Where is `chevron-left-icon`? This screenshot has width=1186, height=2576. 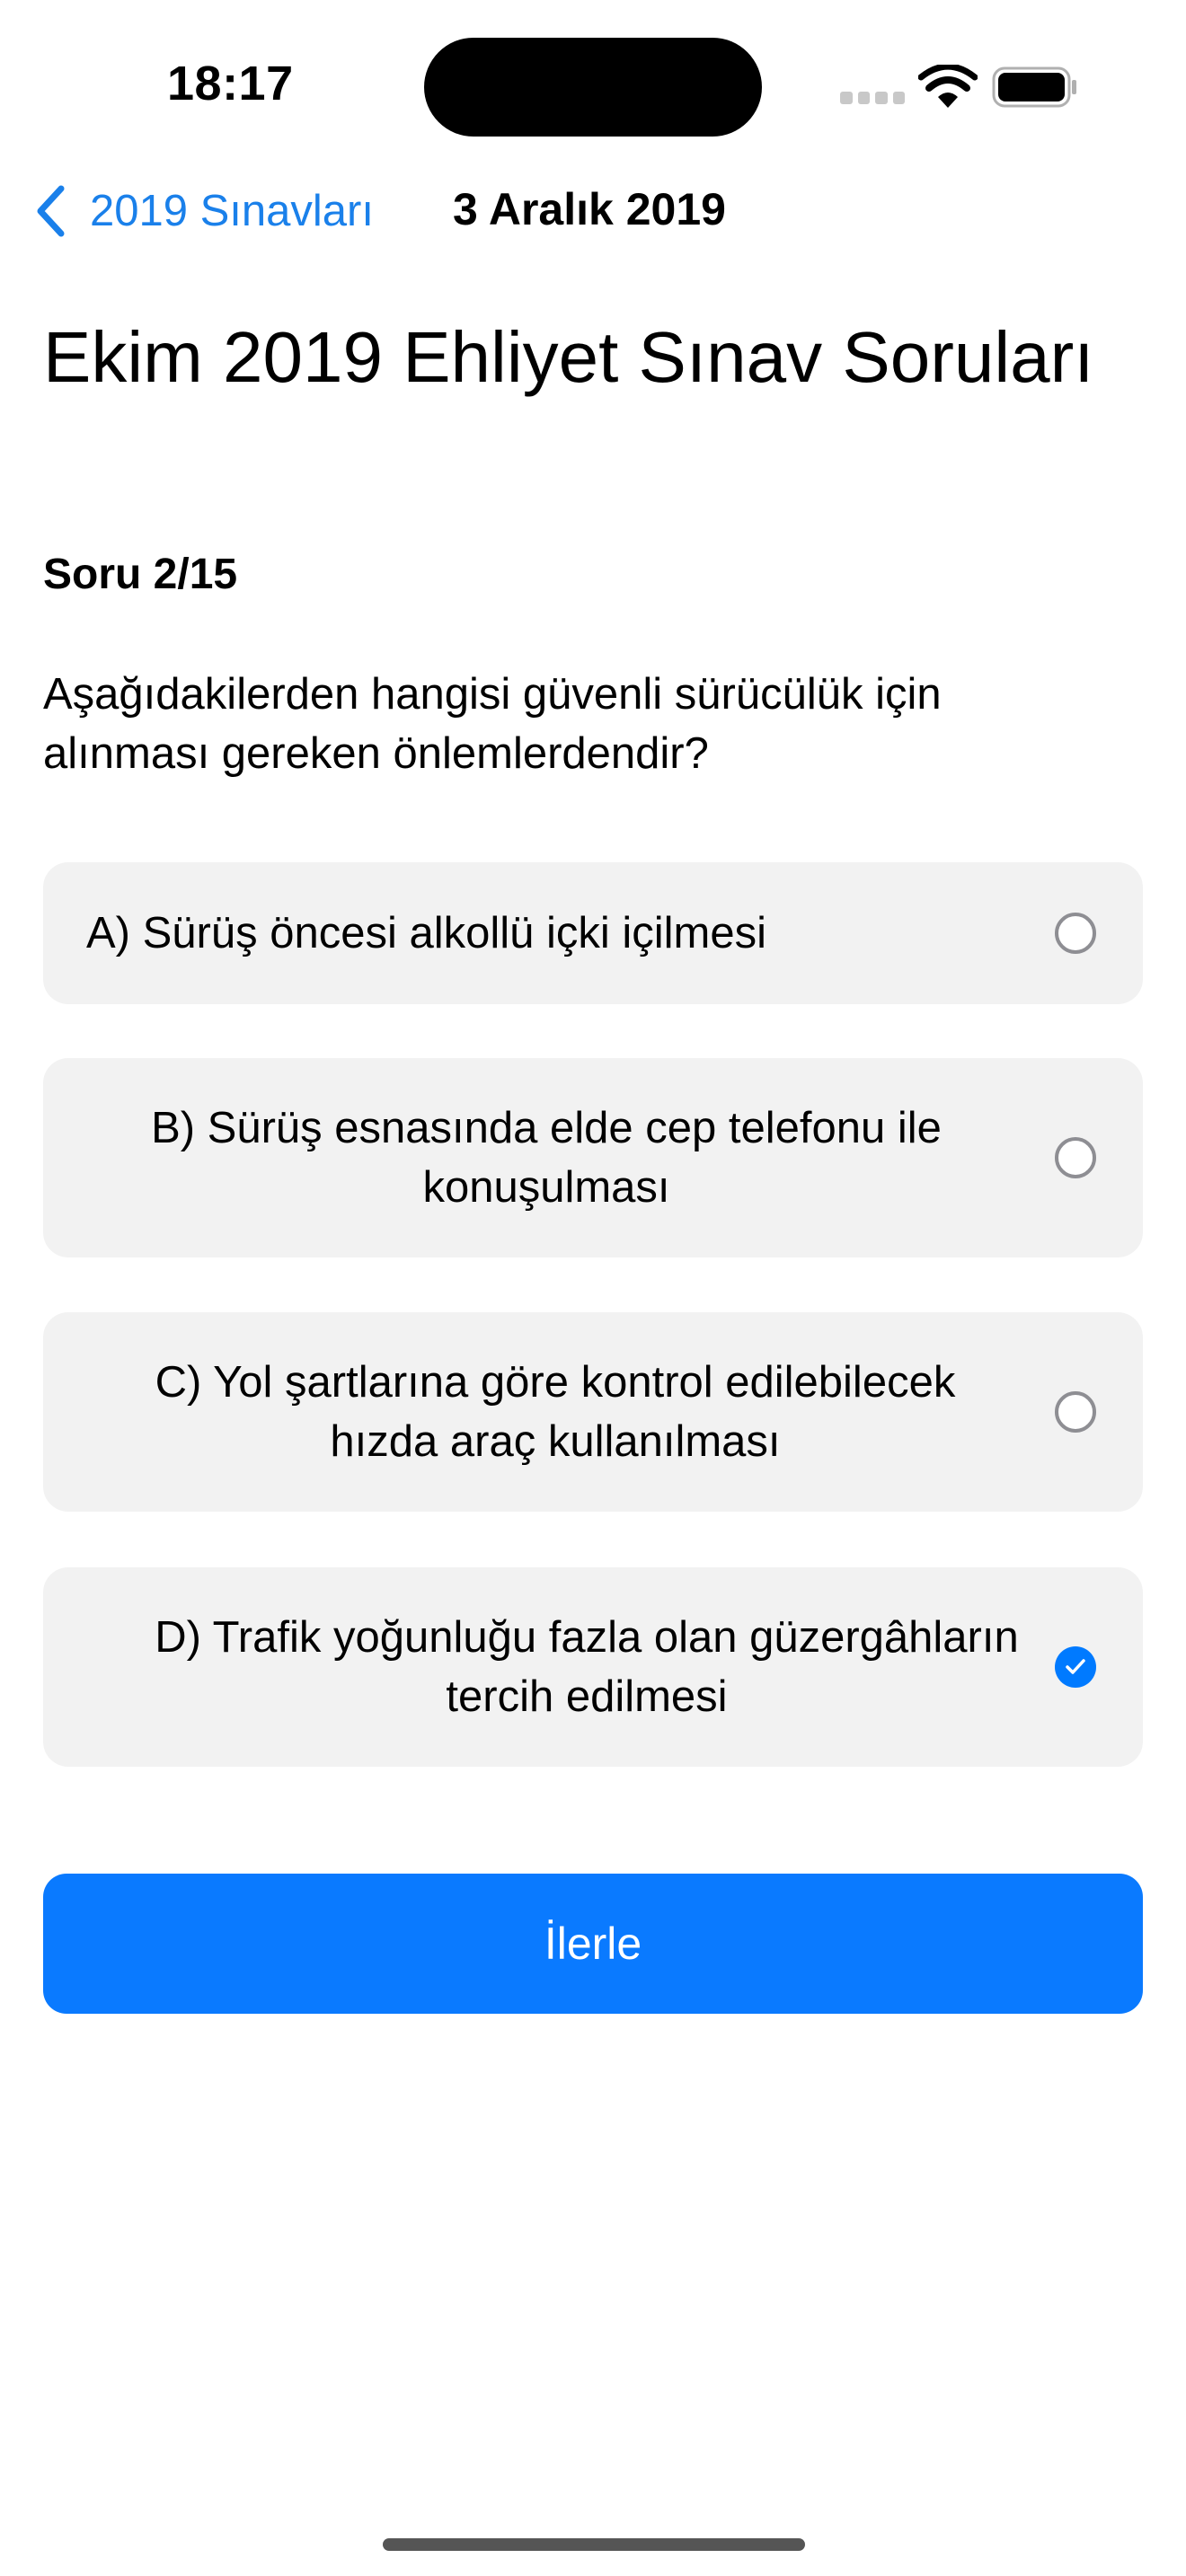 chevron-left-icon is located at coordinates (51, 211).